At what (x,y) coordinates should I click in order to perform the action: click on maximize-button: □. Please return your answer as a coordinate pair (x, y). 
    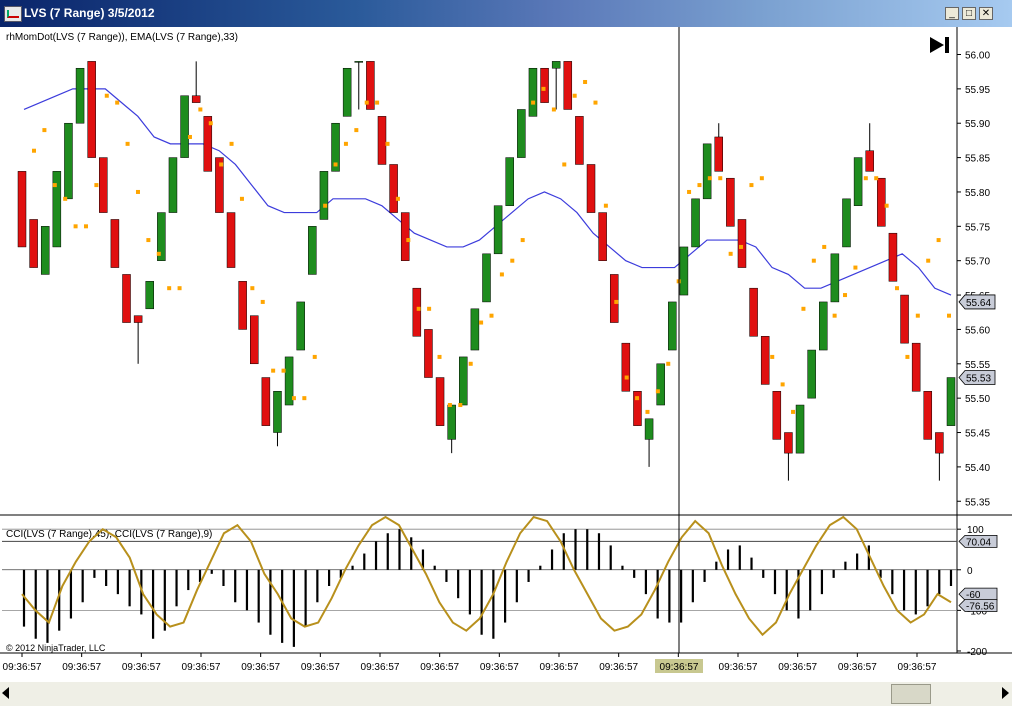
    Looking at the image, I should click on (969, 13).